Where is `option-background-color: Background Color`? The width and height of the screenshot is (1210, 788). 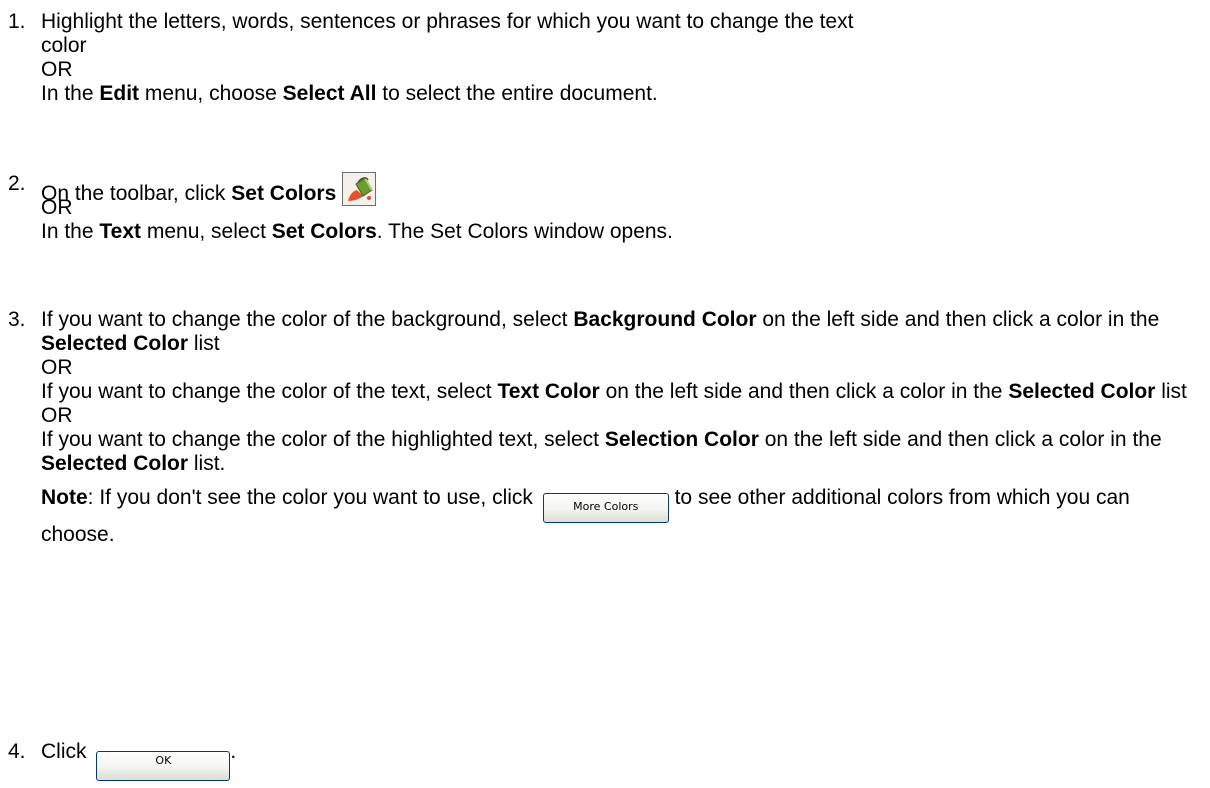
option-background-color: Background Color is located at coordinates (665, 319).